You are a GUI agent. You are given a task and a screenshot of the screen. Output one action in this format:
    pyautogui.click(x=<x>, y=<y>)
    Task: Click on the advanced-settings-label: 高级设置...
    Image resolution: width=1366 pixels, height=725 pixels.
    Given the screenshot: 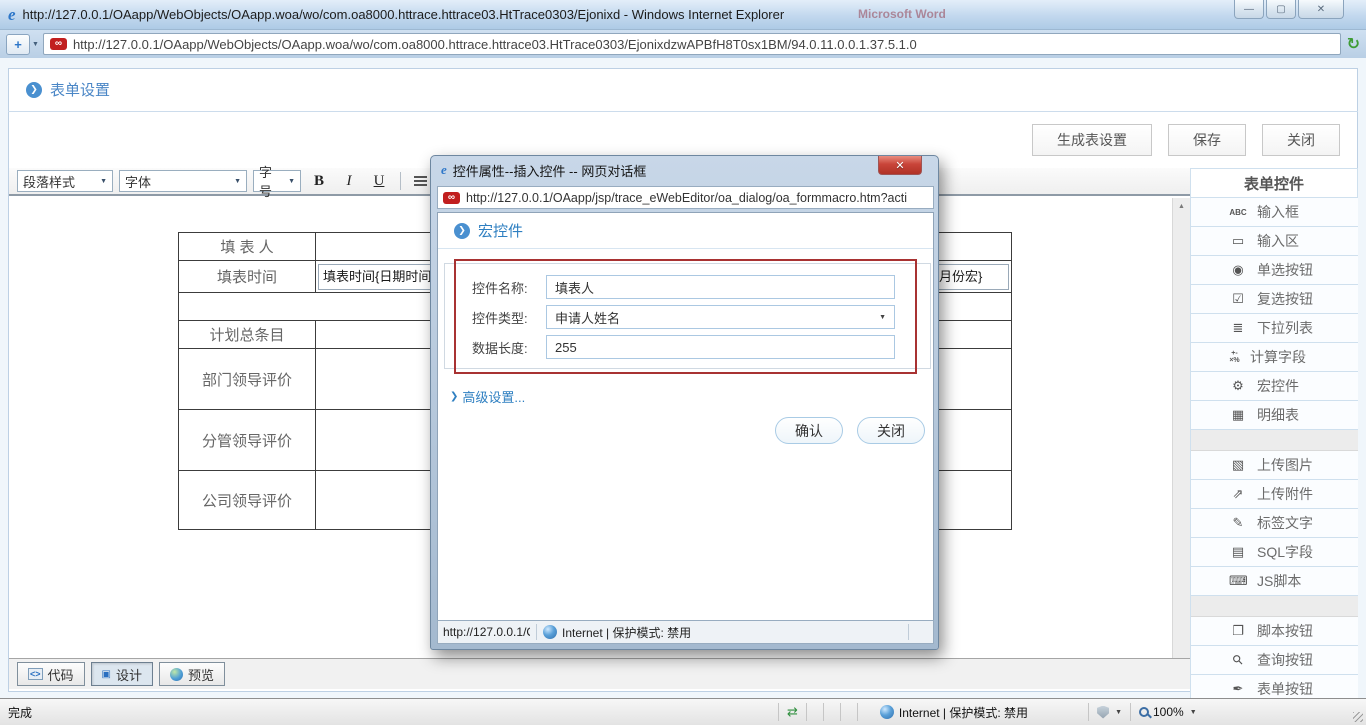 What is the action you would take?
    pyautogui.click(x=494, y=397)
    